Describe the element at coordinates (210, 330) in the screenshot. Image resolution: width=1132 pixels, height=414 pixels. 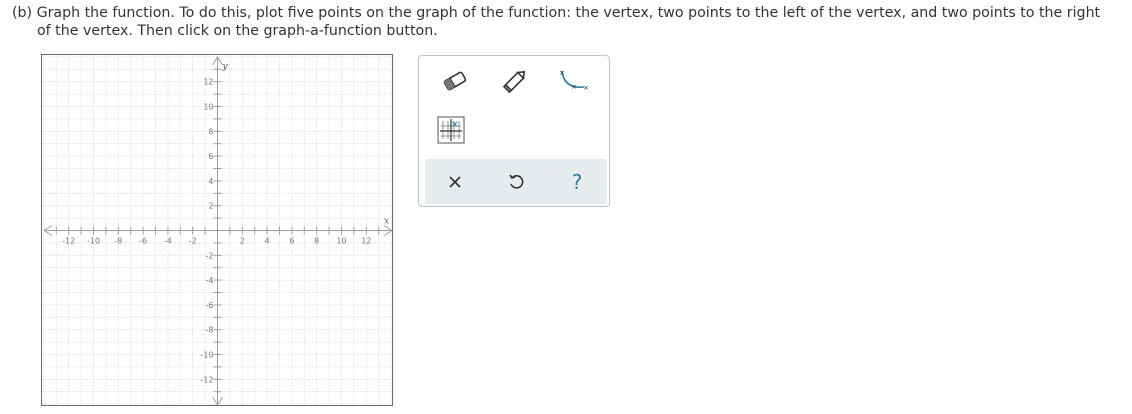
I see `y-tick-label: -8` at that location.